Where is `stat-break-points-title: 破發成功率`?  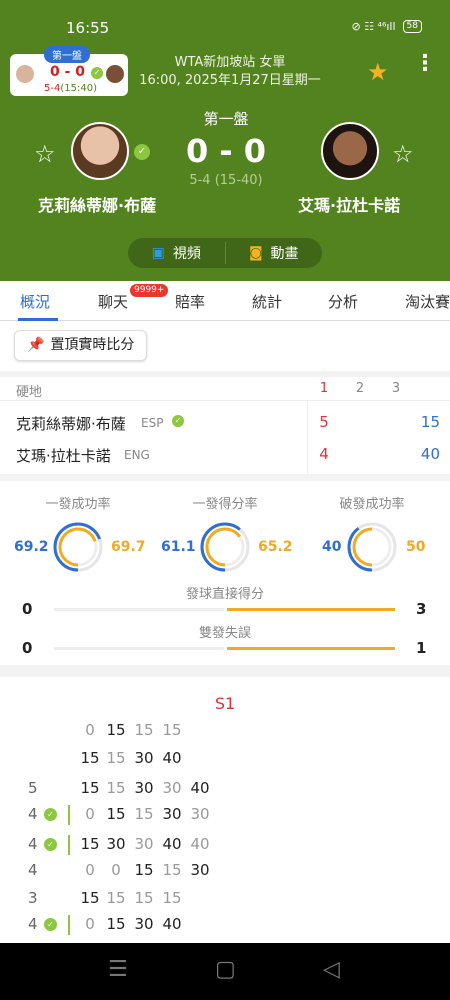
stat-break-points-title: 破發成功率 is located at coordinates (372, 504).